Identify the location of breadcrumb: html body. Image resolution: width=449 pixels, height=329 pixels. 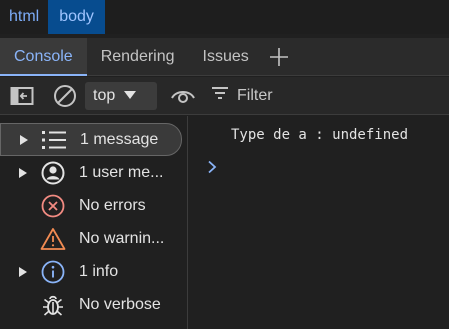
(224, 17).